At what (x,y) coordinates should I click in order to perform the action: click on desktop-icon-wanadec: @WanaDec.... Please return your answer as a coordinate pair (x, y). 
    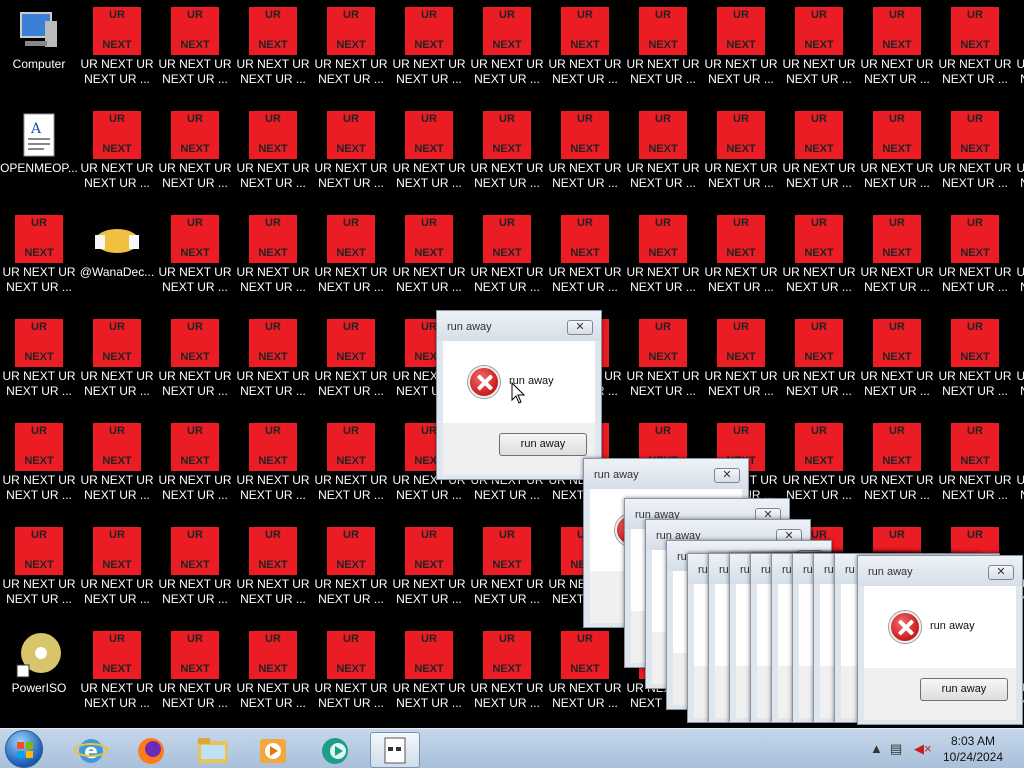
    Looking at the image, I should click on (117, 260).